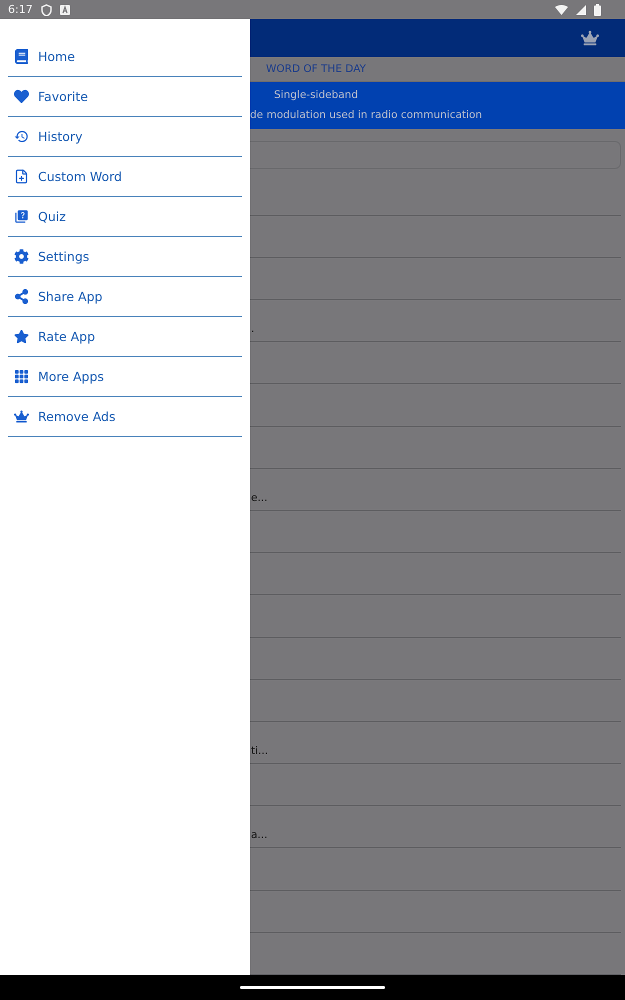  What do you see at coordinates (65, 9) in the screenshot?
I see `keyboard-badge-icon` at bounding box center [65, 9].